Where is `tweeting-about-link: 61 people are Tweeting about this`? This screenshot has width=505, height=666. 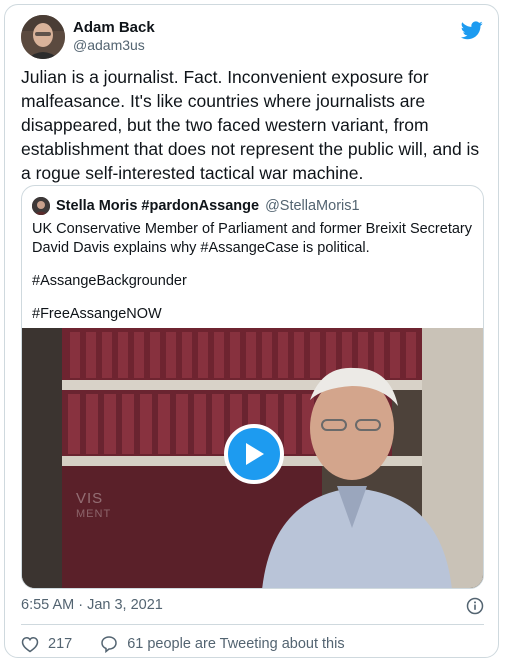
tweeting-about-link: 61 people are Tweeting about this is located at coordinates (222, 644).